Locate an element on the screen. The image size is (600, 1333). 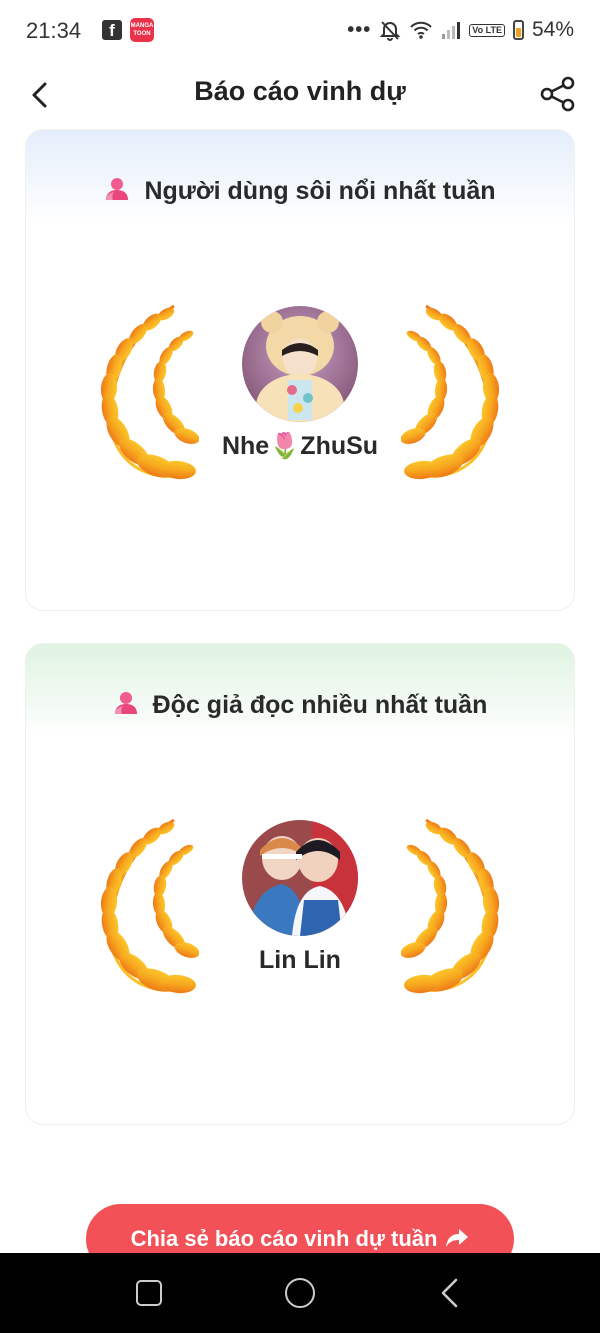
card-heading: Người dùng sôi nổi nhất tuần is located at coordinates (300, 191).